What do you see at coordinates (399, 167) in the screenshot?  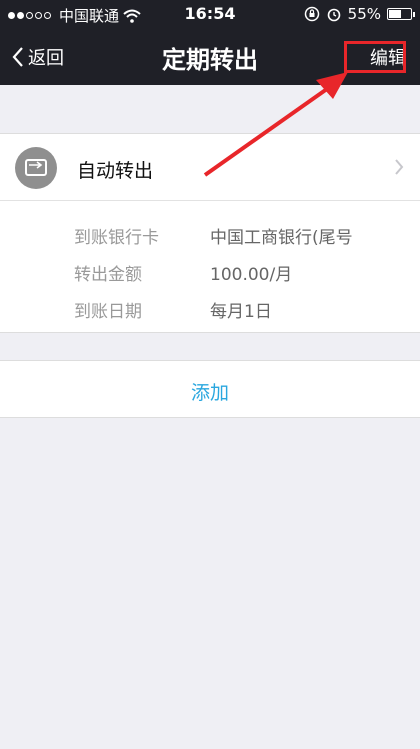 I see `chevron-right-icon` at bounding box center [399, 167].